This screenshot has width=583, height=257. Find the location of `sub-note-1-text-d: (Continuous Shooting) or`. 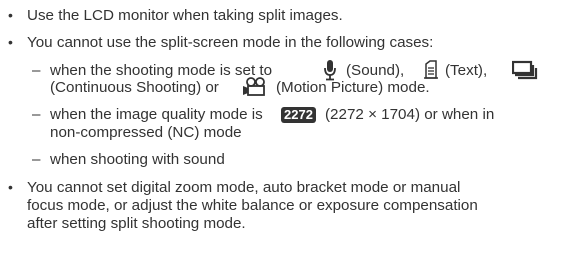

sub-note-1-text-d: (Continuous Shooting) or is located at coordinates (134, 87).